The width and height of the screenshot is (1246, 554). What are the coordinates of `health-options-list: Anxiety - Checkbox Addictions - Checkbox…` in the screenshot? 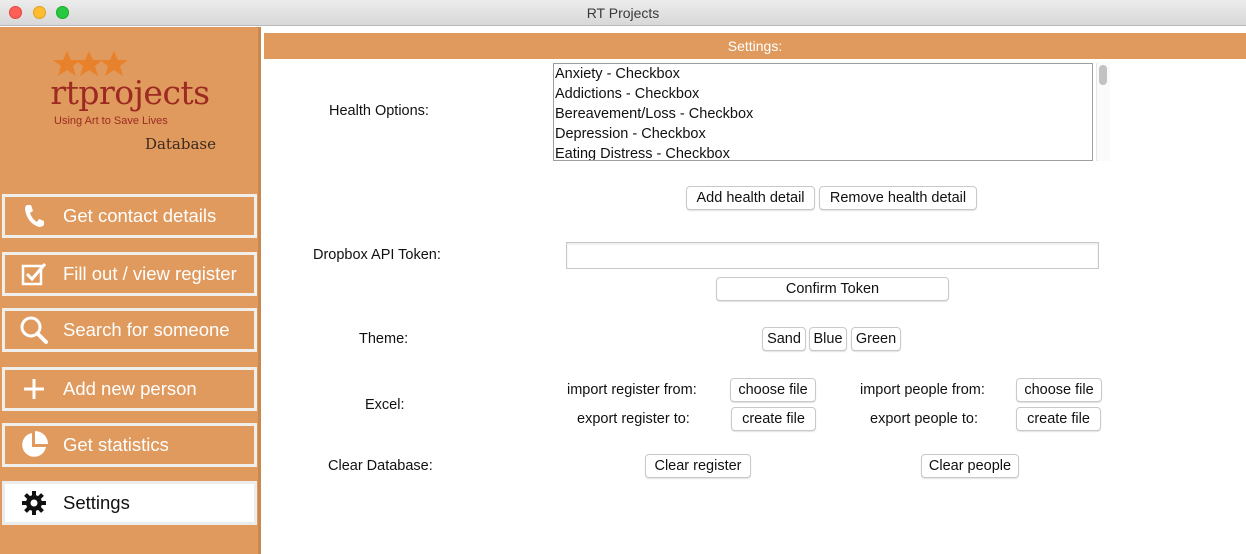 It's located at (823, 112).